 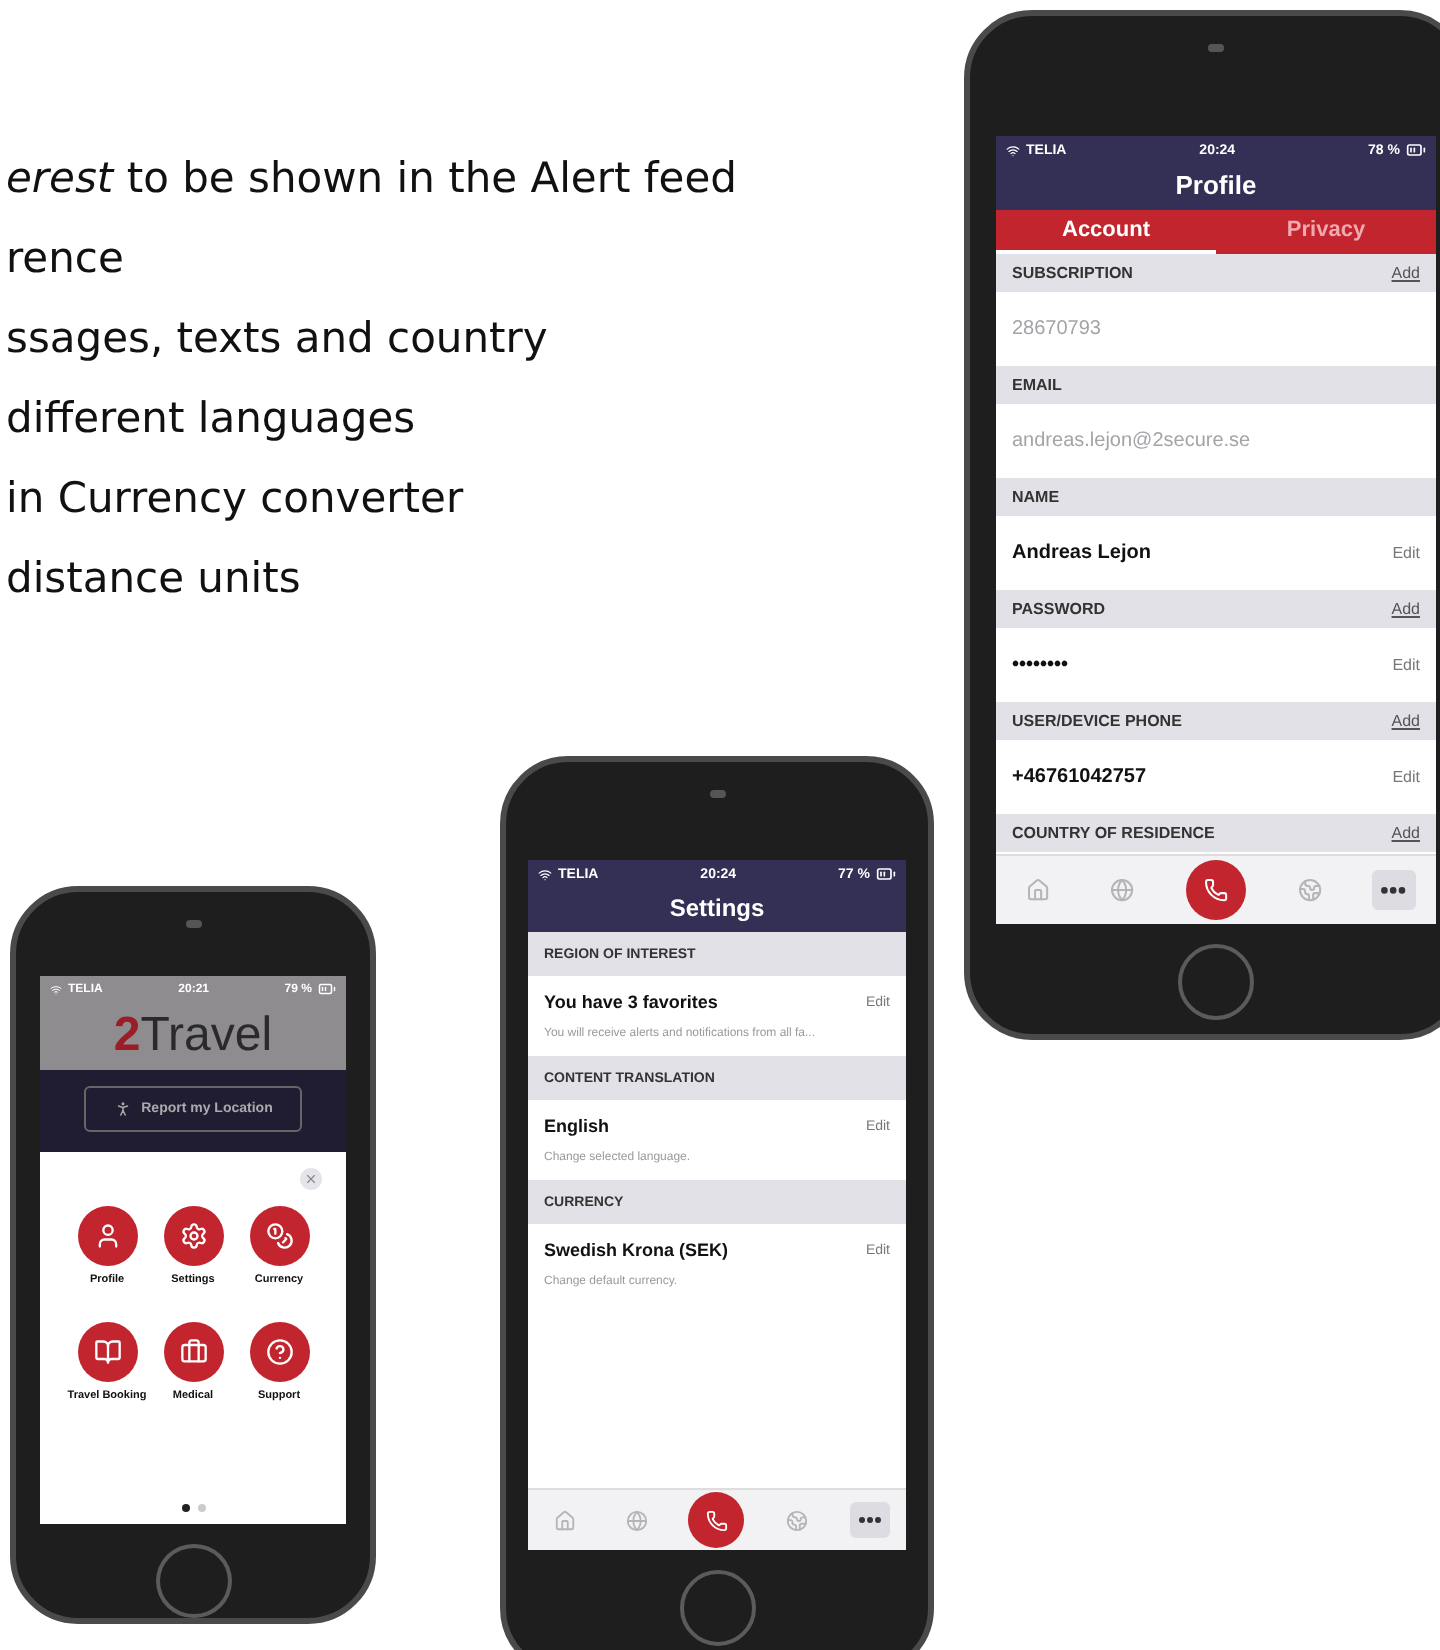 What do you see at coordinates (1037, 385) in the screenshot?
I see `section-title: EMAIL` at bounding box center [1037, 385].